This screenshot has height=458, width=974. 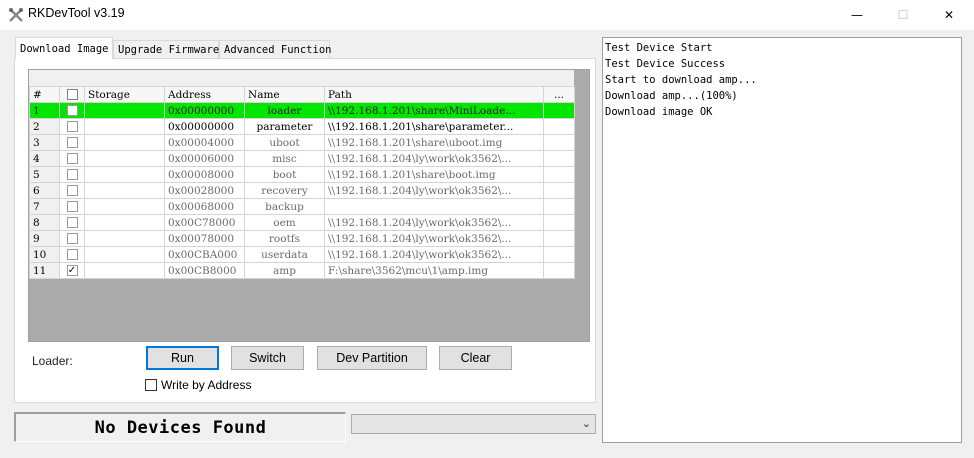 I want to click on row-address: 0x00C78000, so click(x=204, y=222).